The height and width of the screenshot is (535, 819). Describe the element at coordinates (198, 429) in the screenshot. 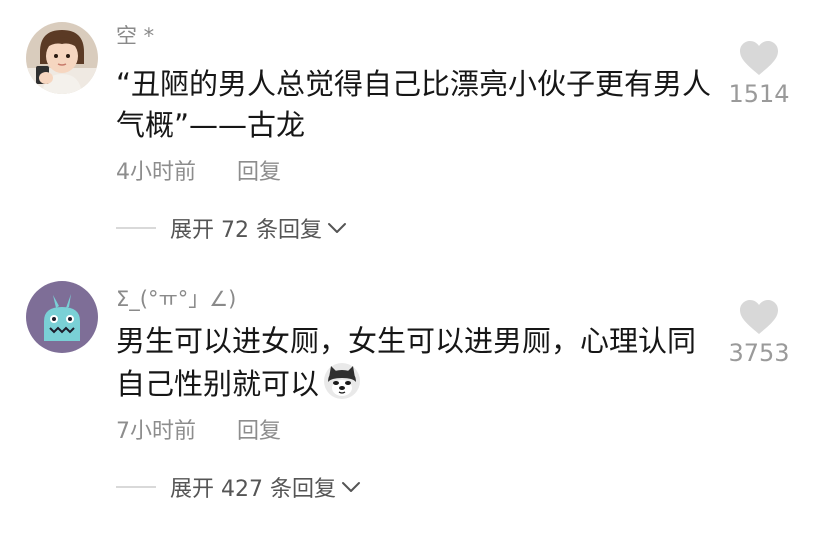

I see `comment-meta: 7小时前 回复` at that location.